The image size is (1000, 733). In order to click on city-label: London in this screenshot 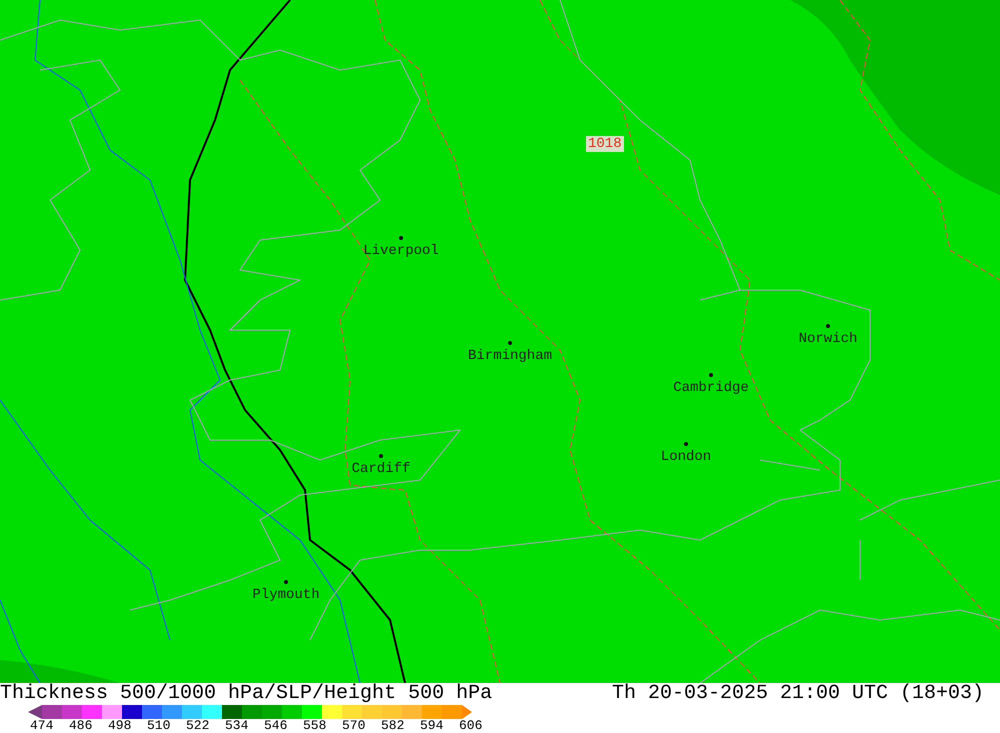, I will do `click(686, 457)`.